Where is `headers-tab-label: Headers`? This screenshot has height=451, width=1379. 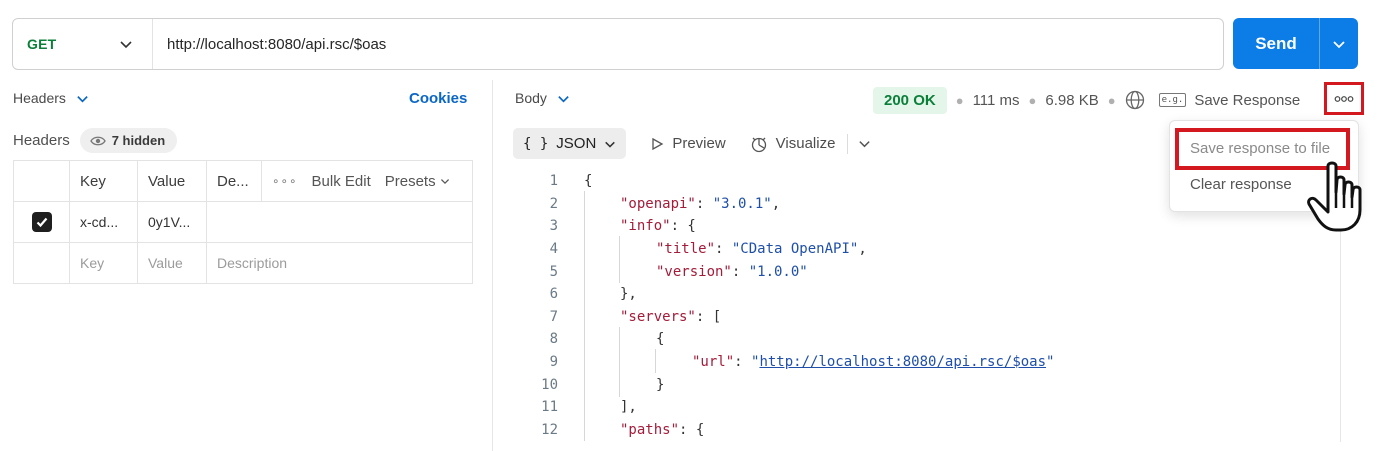
headers-tab-label: Headers is located at coordinates (39, 98).